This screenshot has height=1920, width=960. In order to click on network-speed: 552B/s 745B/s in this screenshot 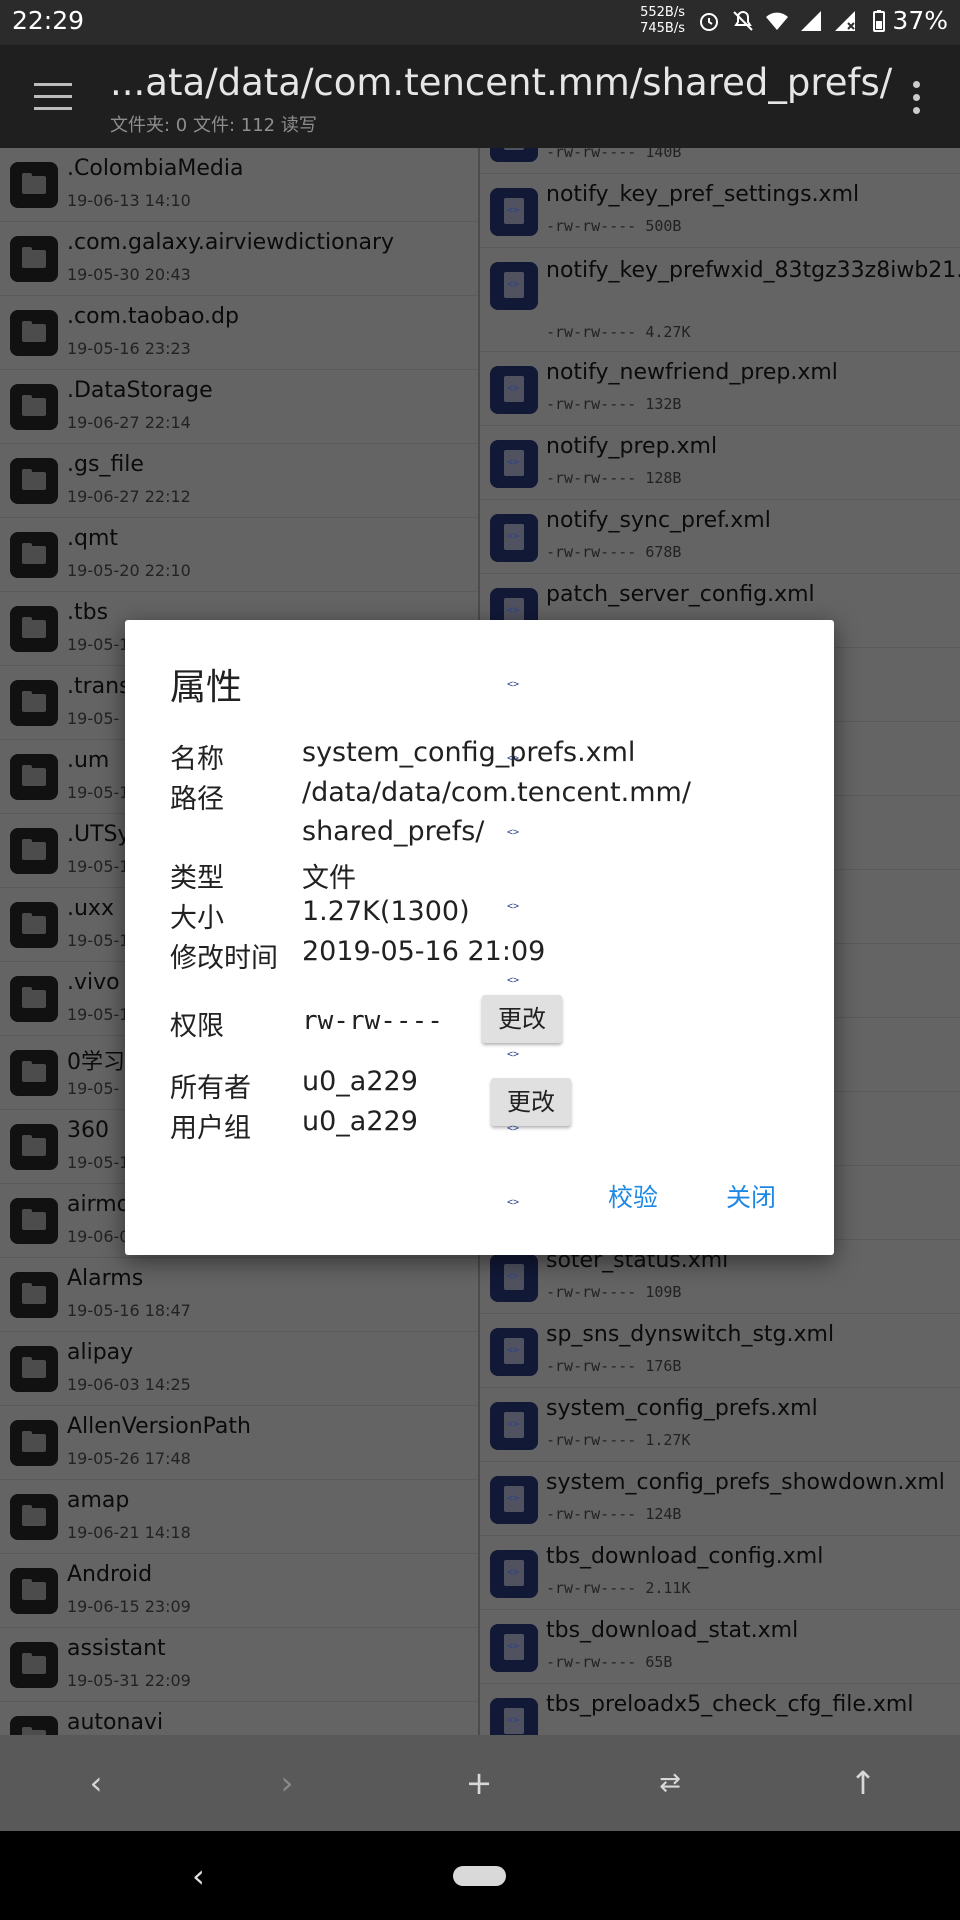, I will do `click(659, 21)`.